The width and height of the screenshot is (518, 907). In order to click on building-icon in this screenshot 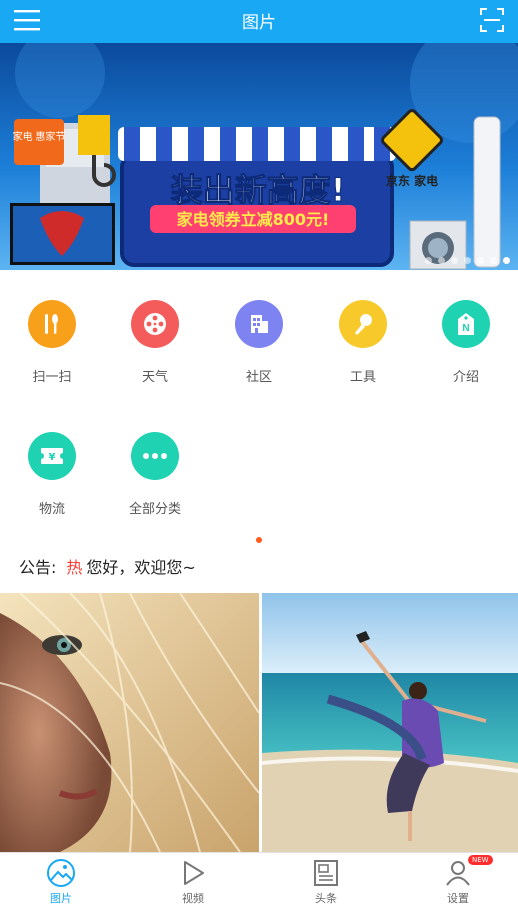, I will do `click(259, 324)`.